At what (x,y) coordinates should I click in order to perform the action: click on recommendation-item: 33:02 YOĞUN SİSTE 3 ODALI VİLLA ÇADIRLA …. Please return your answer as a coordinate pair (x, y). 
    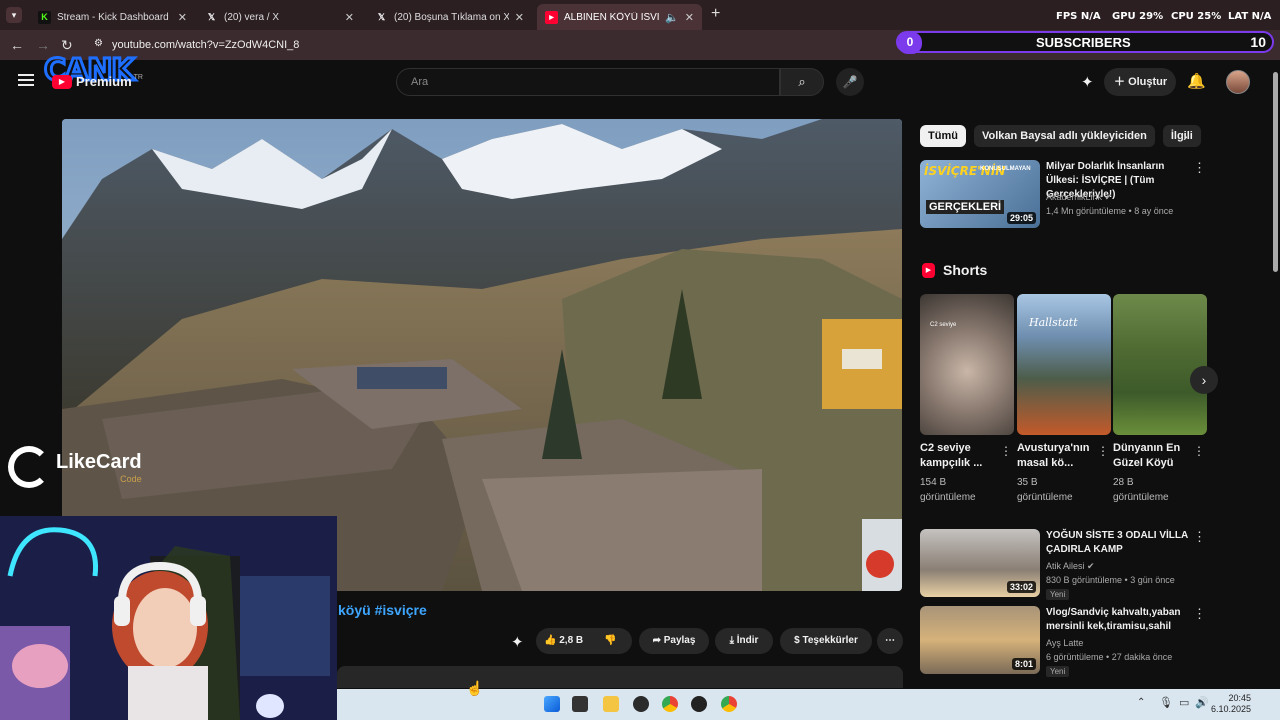
    Looking at the image, I should click on (1065, 564).